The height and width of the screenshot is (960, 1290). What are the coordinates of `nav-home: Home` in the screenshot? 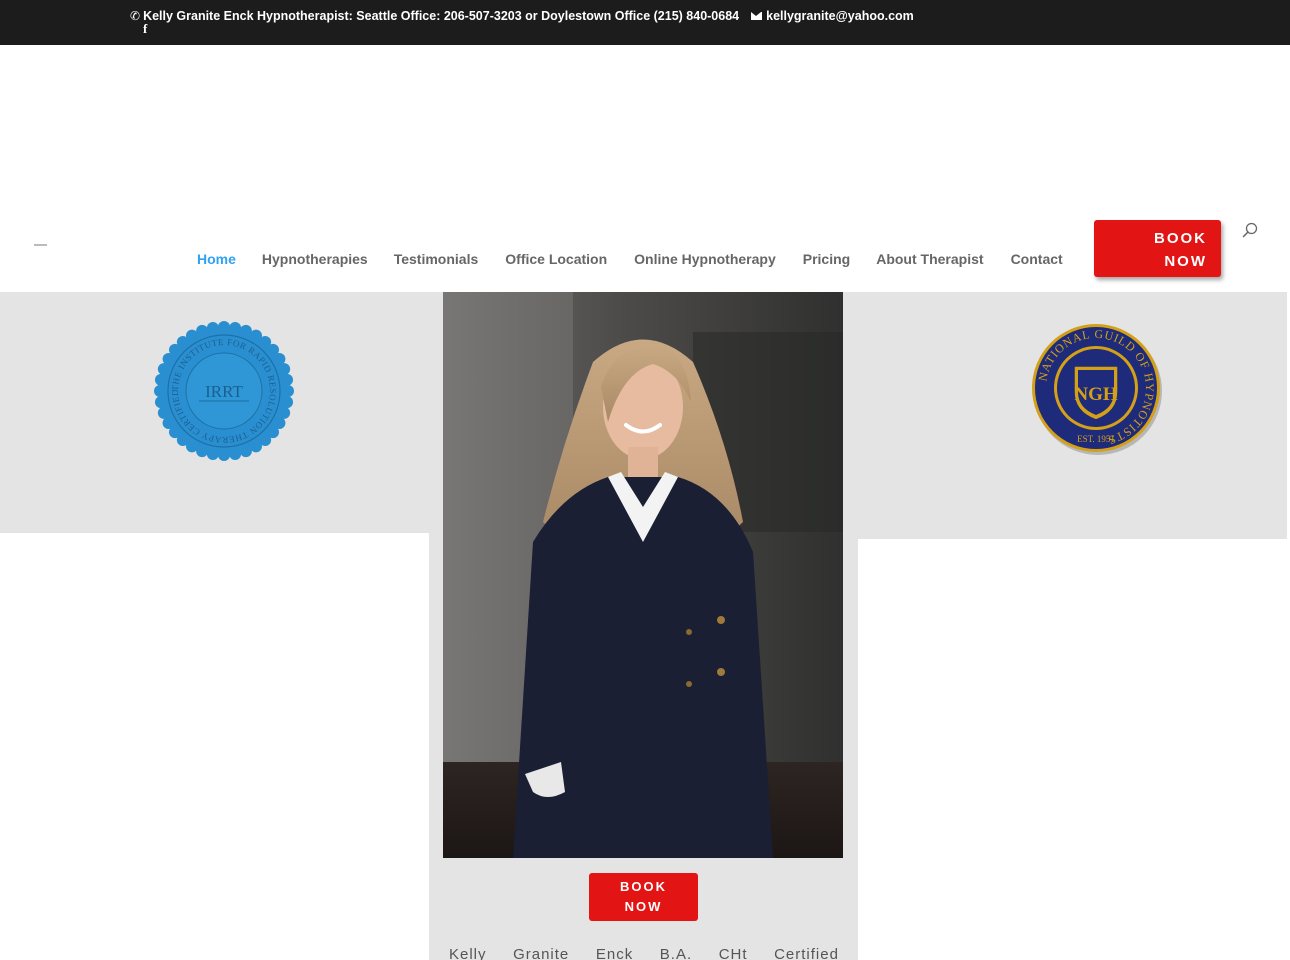 It's located at (216, 259).